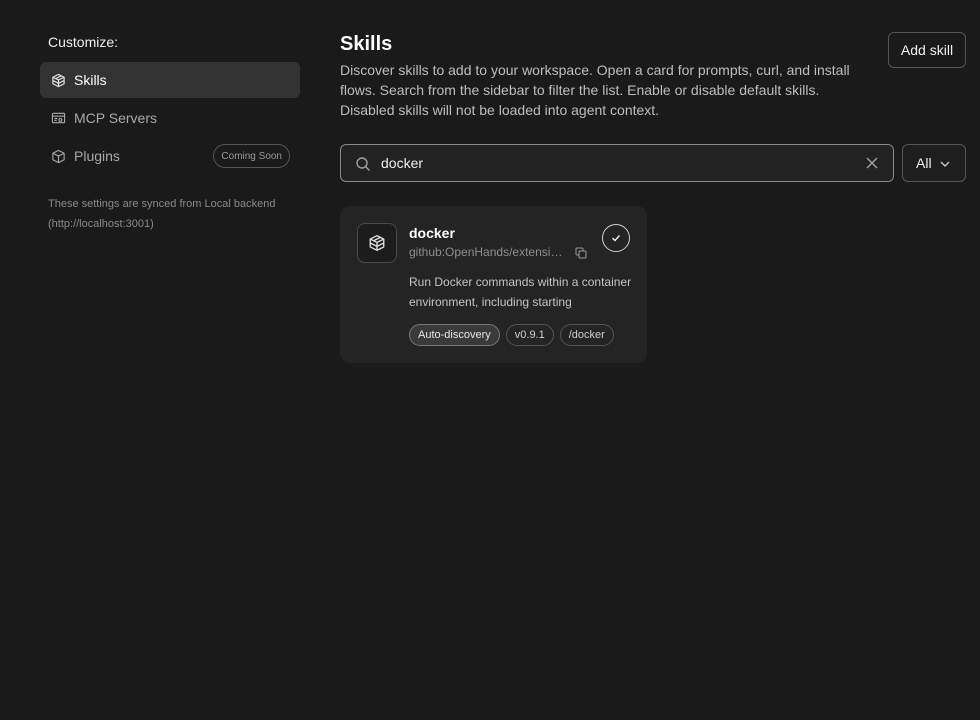  I want to click on add-skill-button: Add skill, so click(927, 50).